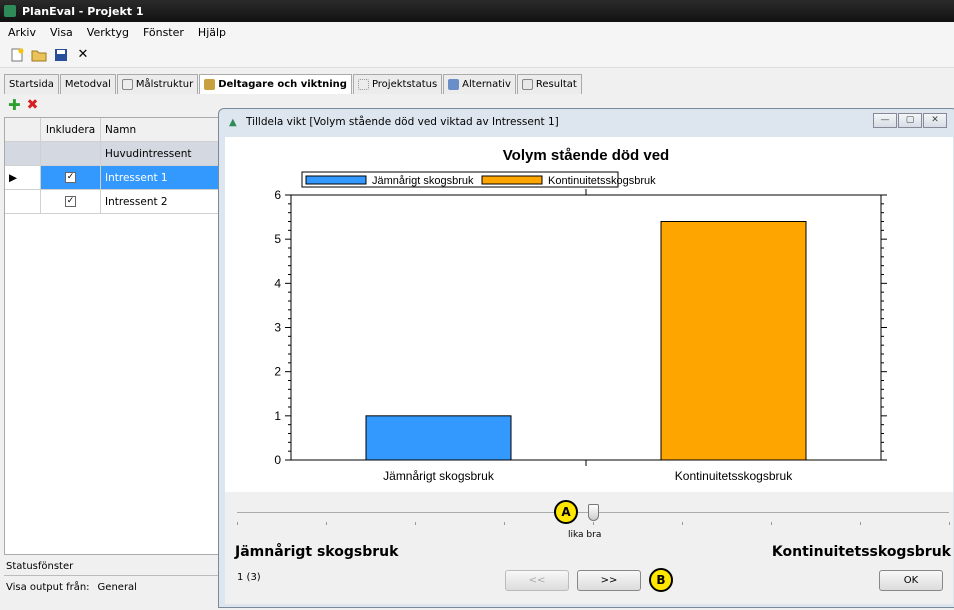  Describe the element at coordinates (233, 122) in the screenshot. I see `dialog-app-icon: ▲` at that location.